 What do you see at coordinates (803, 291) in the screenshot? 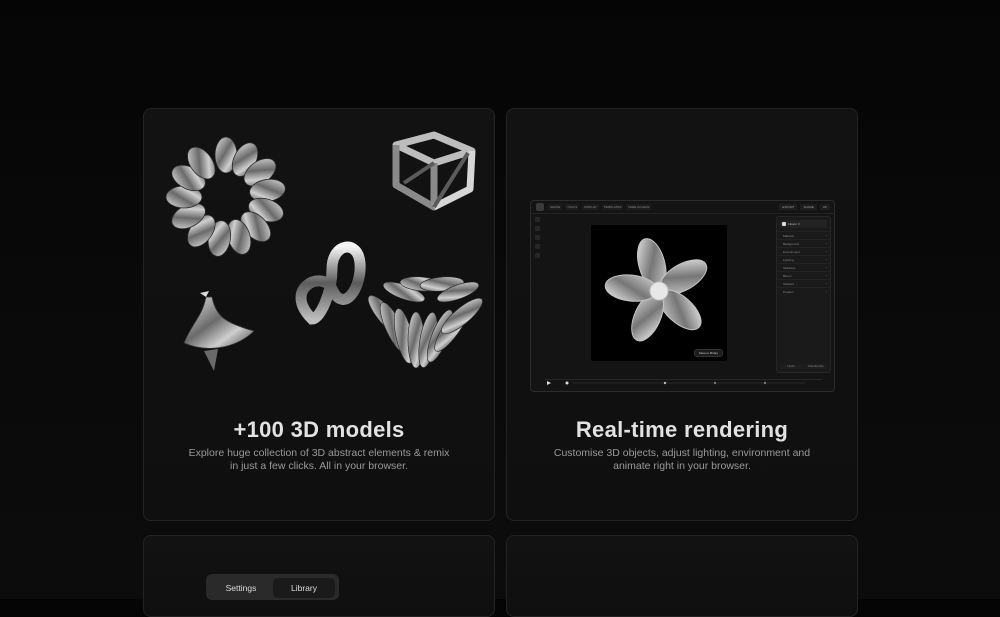
I see `panel-row-position: Position` at bounding box center [803, 291].